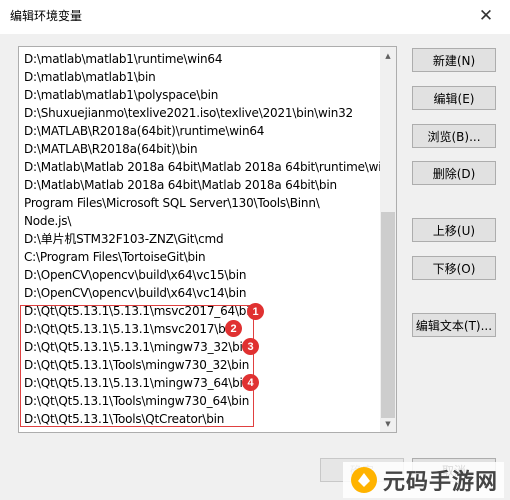 This screenshot has height=500, width=510. I want to click on close-icon: ✕, so click(486, 16).